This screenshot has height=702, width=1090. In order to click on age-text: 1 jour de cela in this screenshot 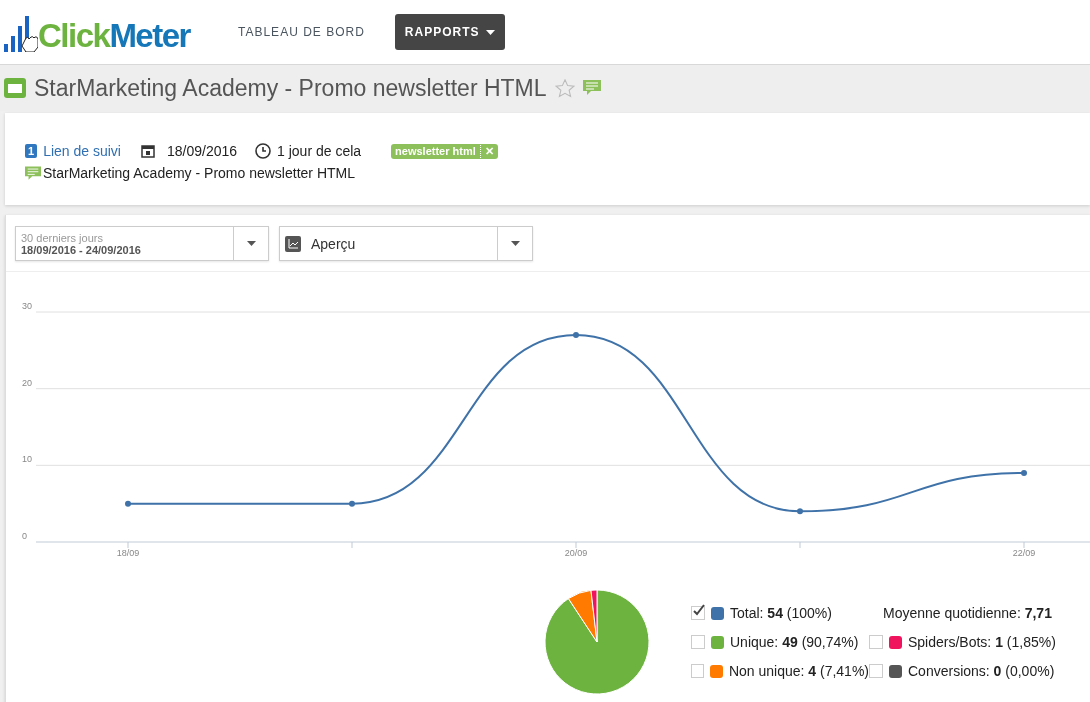, I will do `click(319, 151)`.